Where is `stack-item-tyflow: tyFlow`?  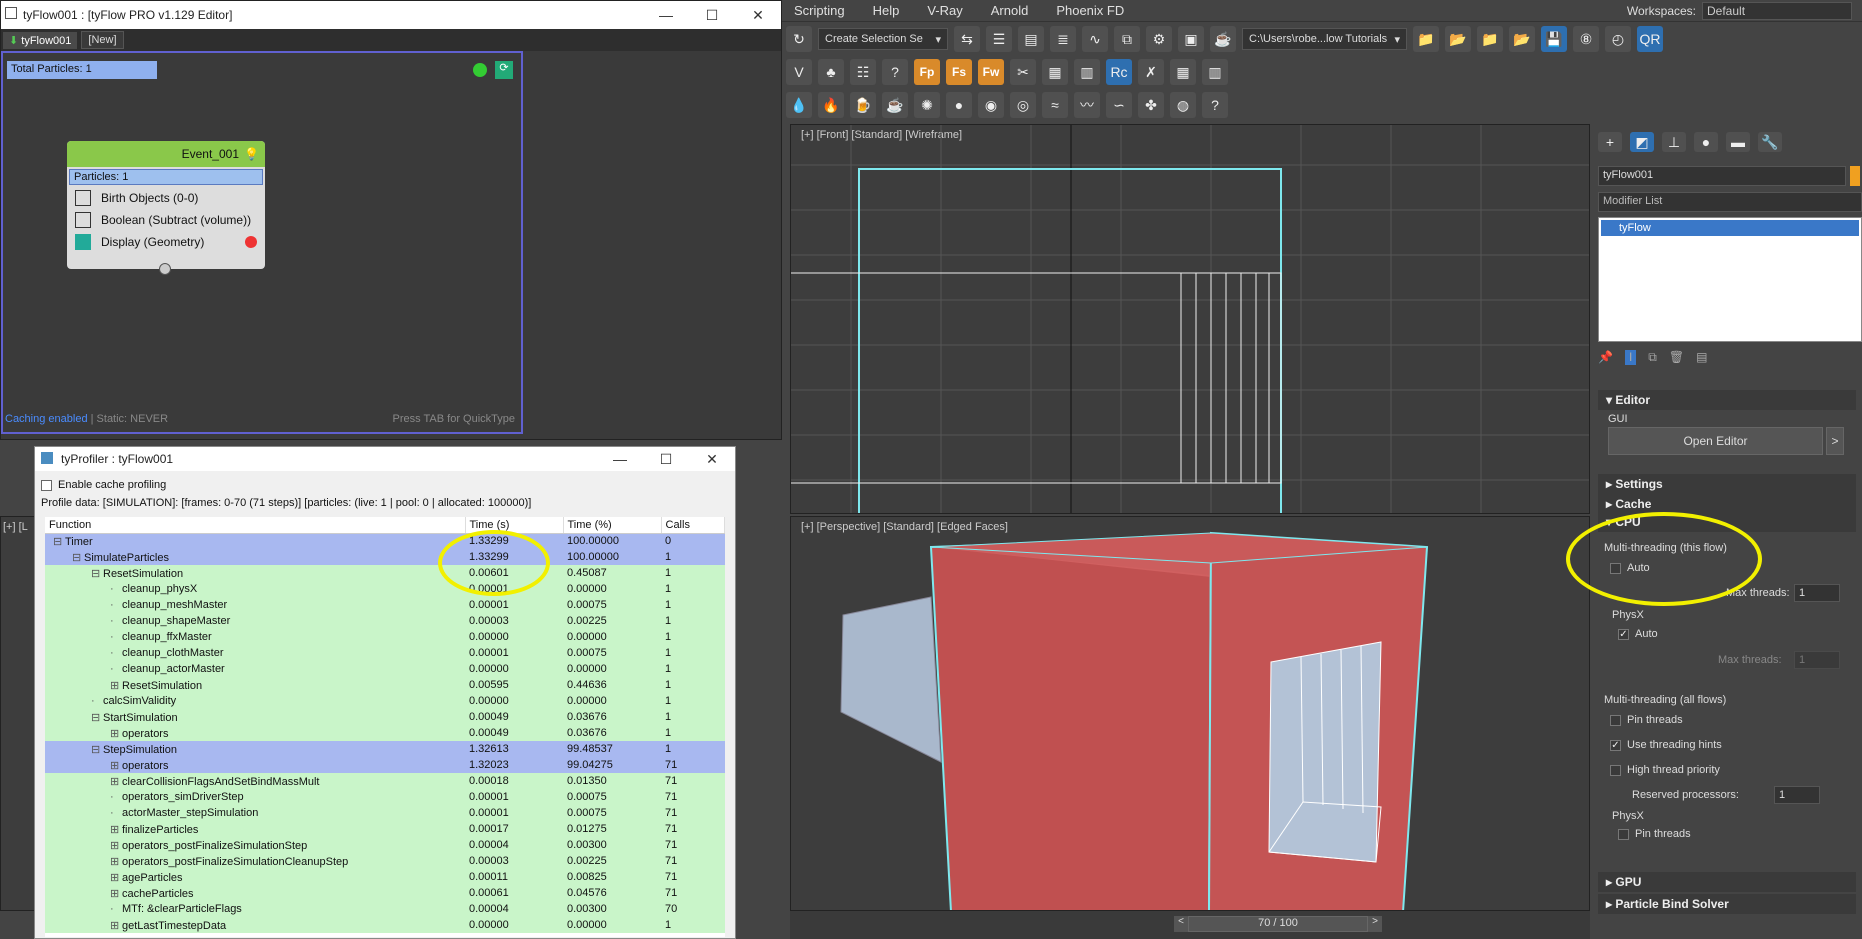
stack-item-tyflow: tyFlow is located at coordinates (1730, 228).